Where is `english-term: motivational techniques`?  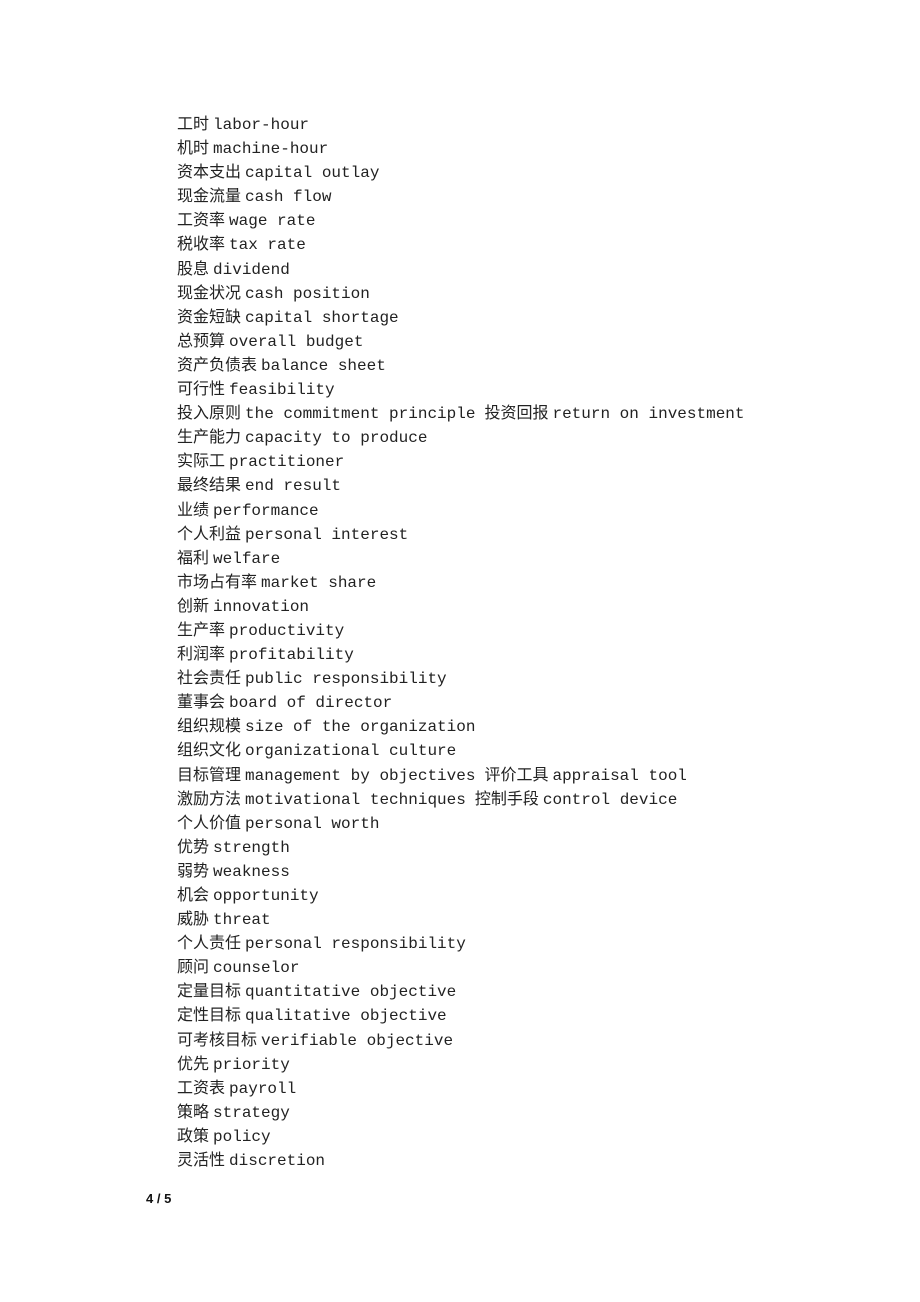 english-term: motivational techniques is located at coordinates (355, 799).